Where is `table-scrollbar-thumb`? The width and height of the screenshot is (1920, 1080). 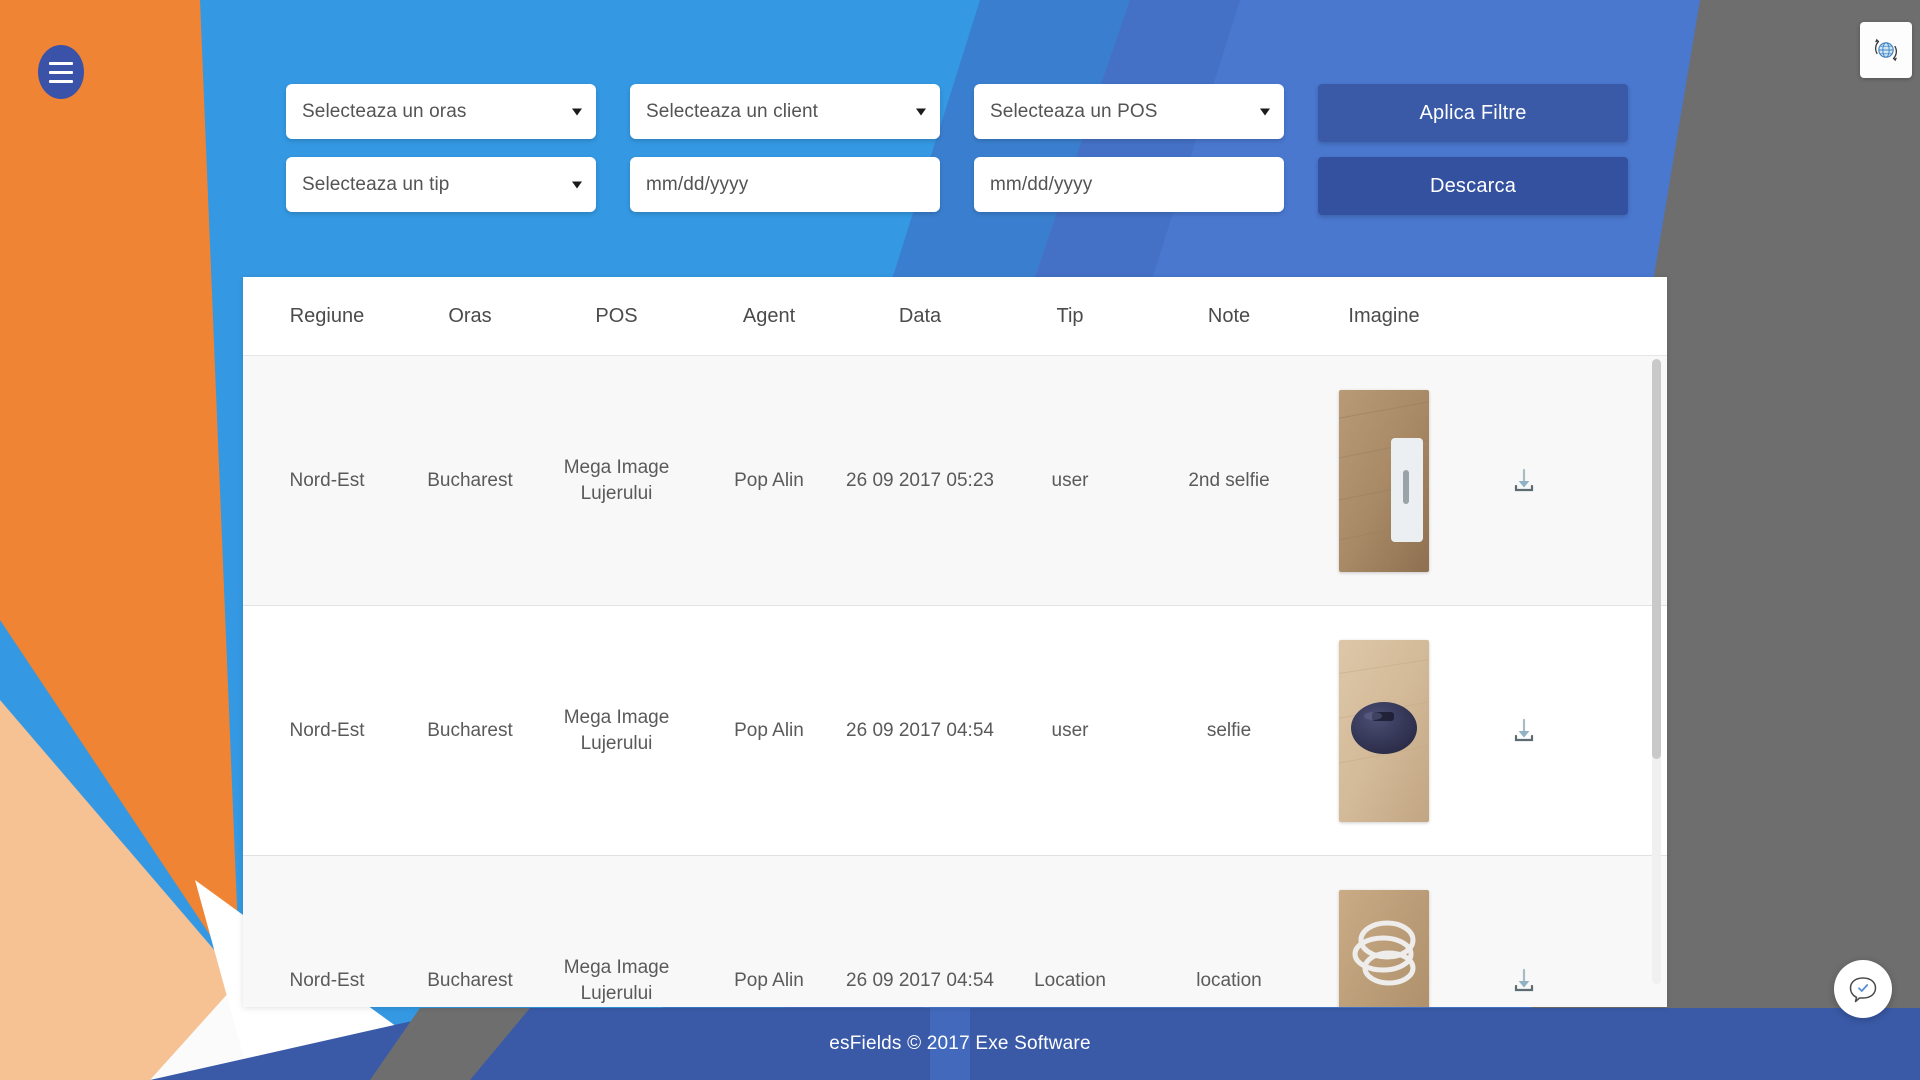
table-scrollbar-thumb is located at coordinates (1656, 559).